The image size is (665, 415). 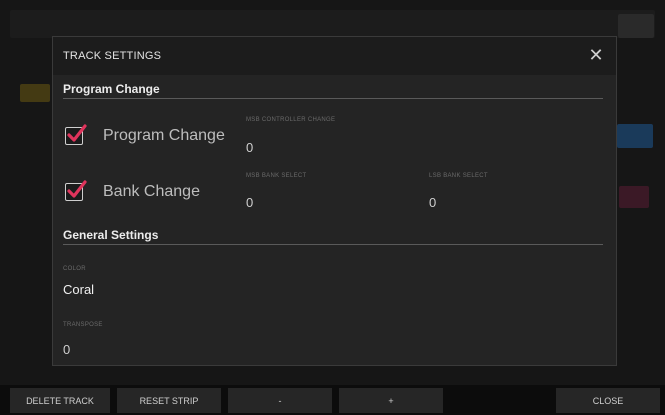 I want to click on background-yellow-track, so click(x=35, y=93).